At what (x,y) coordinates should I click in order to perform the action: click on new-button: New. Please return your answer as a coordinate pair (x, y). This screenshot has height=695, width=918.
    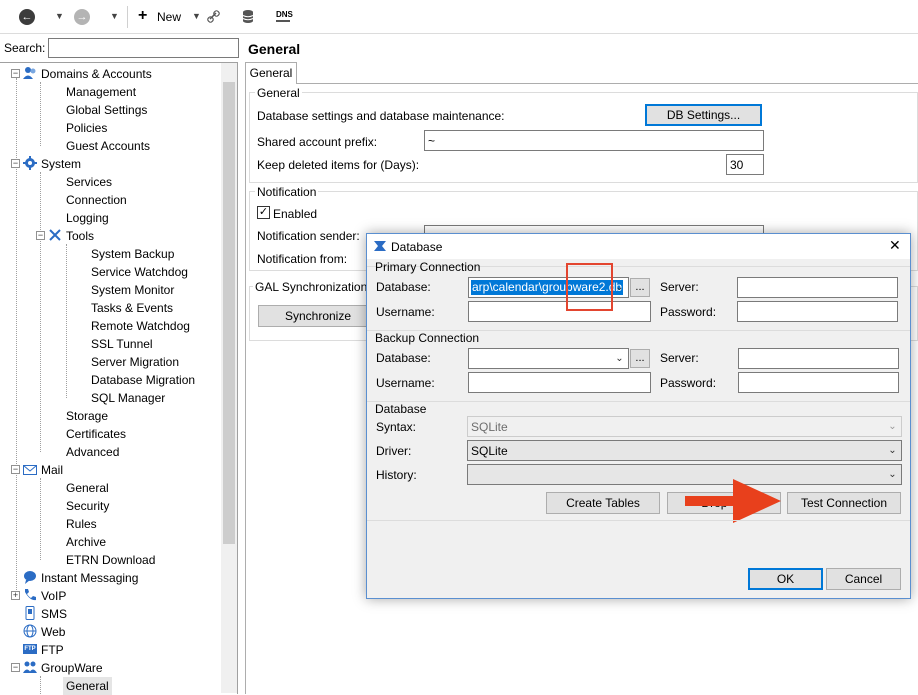
    Looking at the image, I should click on (169, 17).